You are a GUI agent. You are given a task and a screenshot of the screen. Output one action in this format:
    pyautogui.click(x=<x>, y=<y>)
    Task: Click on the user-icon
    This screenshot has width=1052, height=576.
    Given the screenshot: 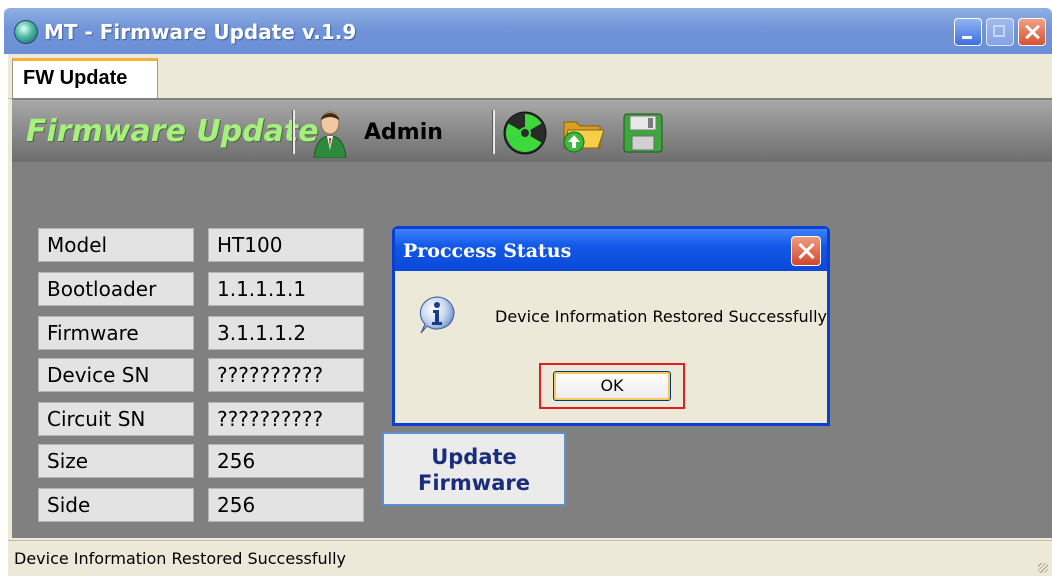 What is the action you would take?
    pyautogui.click(x=330, y=134)
    